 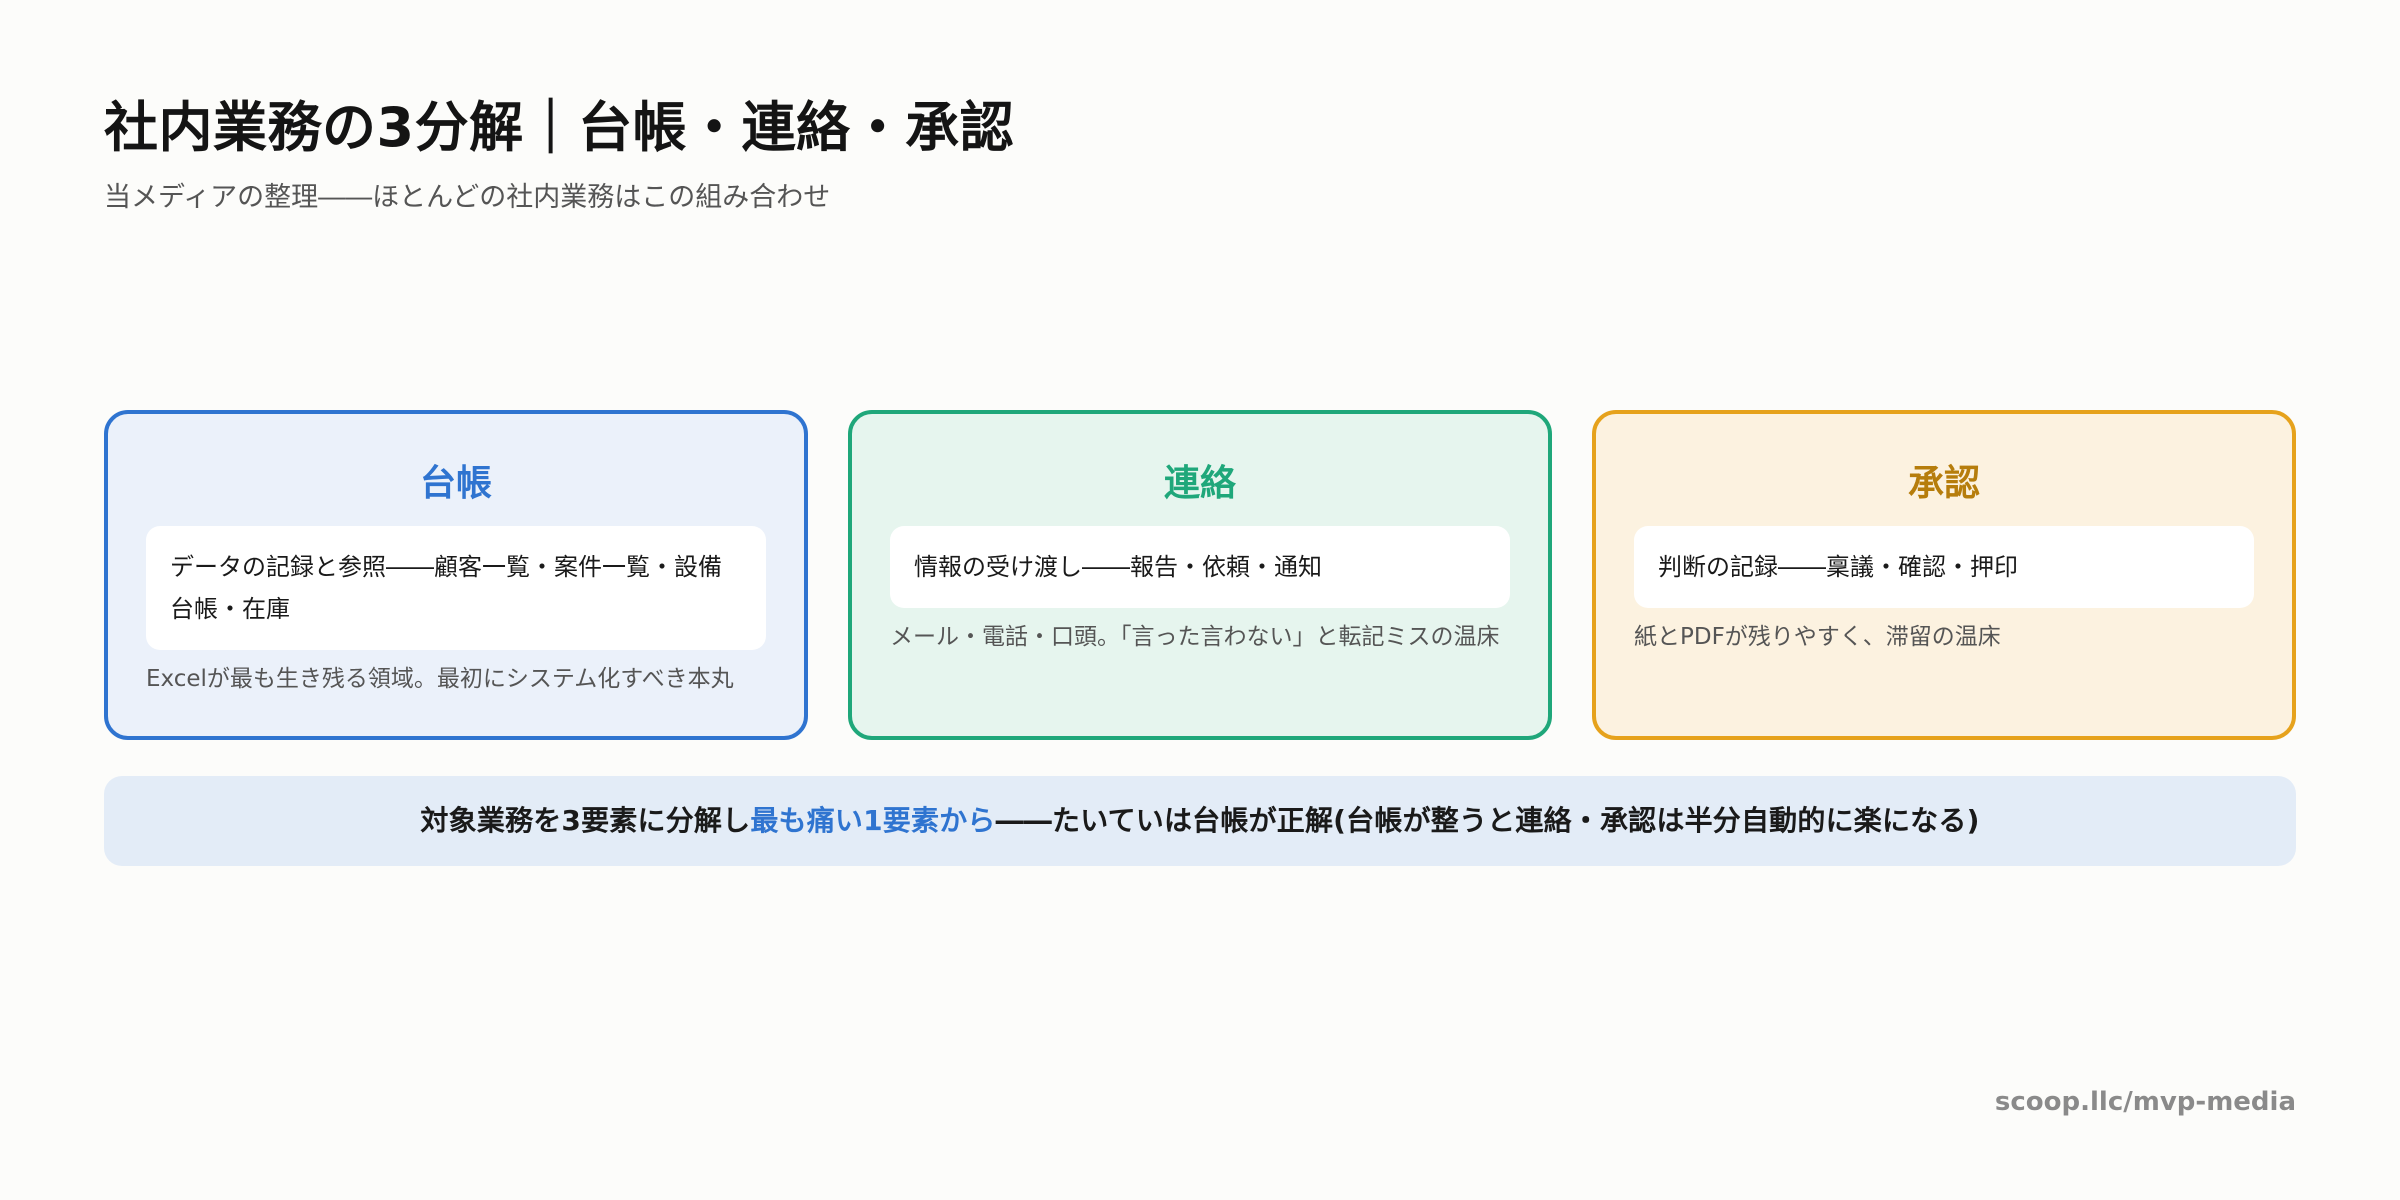 What do you see at coordinates (1817, 637) in the screenshot?
I see `card-note: 紙とPDFが残りやすく、滞留の温床` at bounding box center [1817, 637].